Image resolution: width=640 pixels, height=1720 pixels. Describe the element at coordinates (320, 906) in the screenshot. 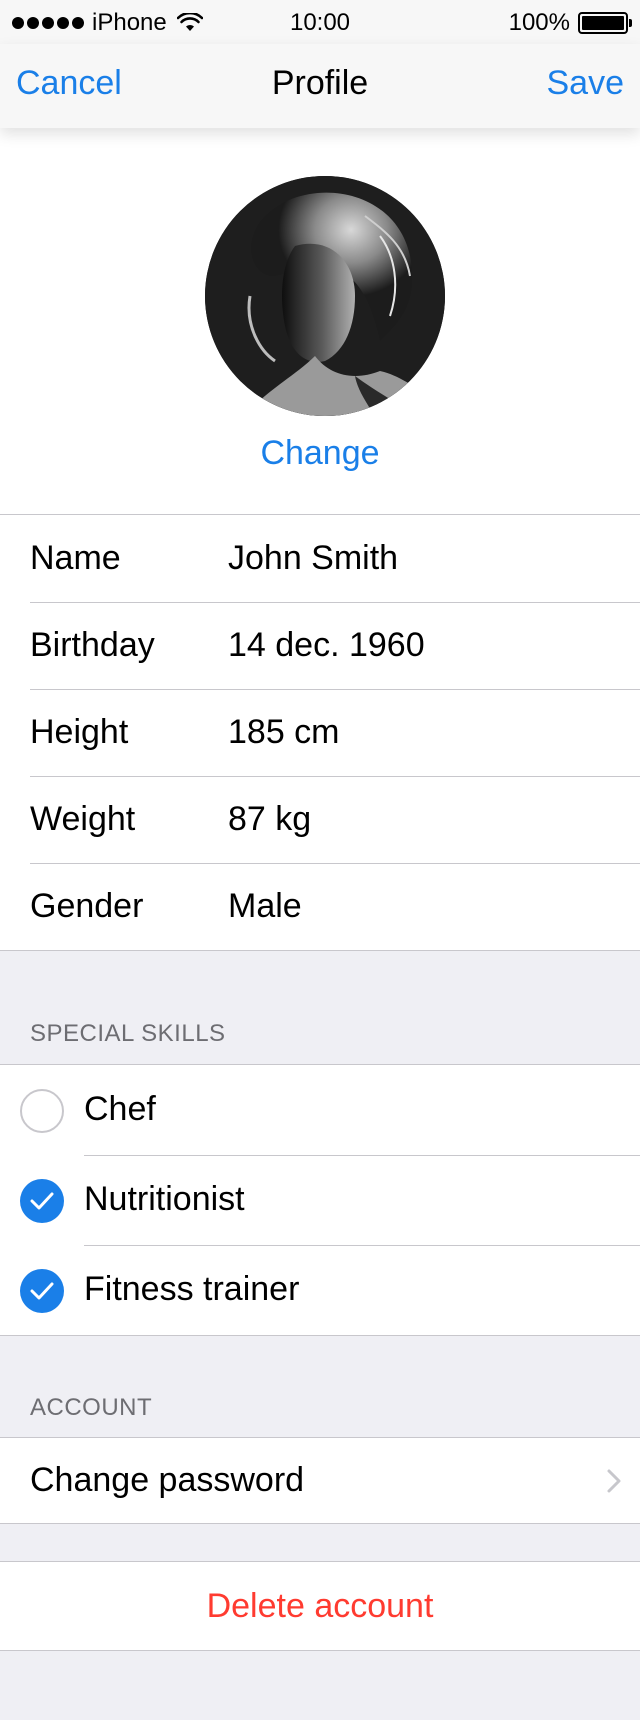

I see `field-row-gender: Gender Male` at that location.